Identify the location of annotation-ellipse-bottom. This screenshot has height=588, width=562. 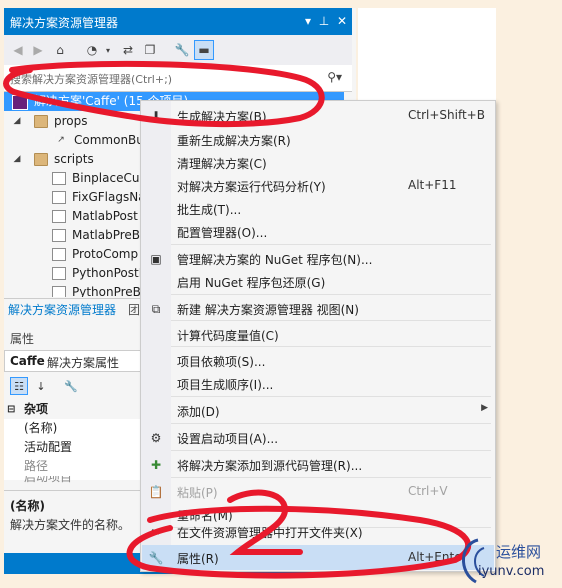
(299, 542).